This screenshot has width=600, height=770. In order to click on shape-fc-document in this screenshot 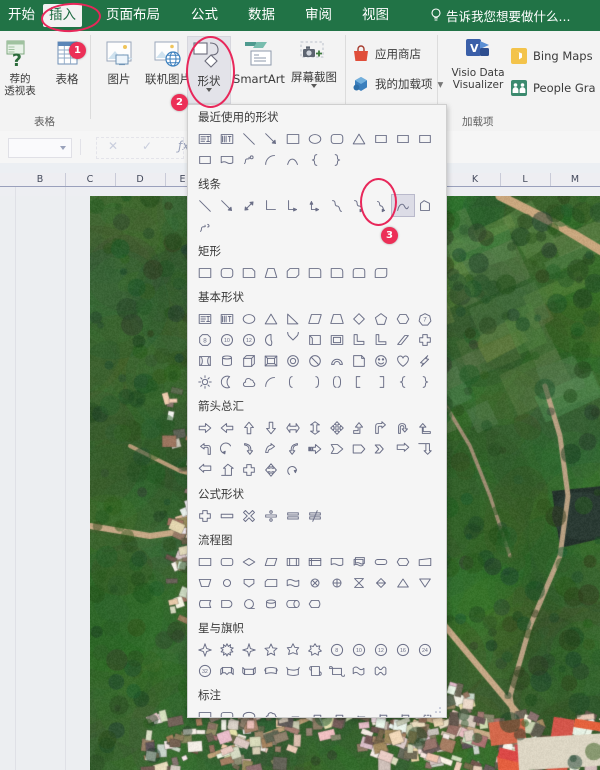, I will do `click(337, 561)`.